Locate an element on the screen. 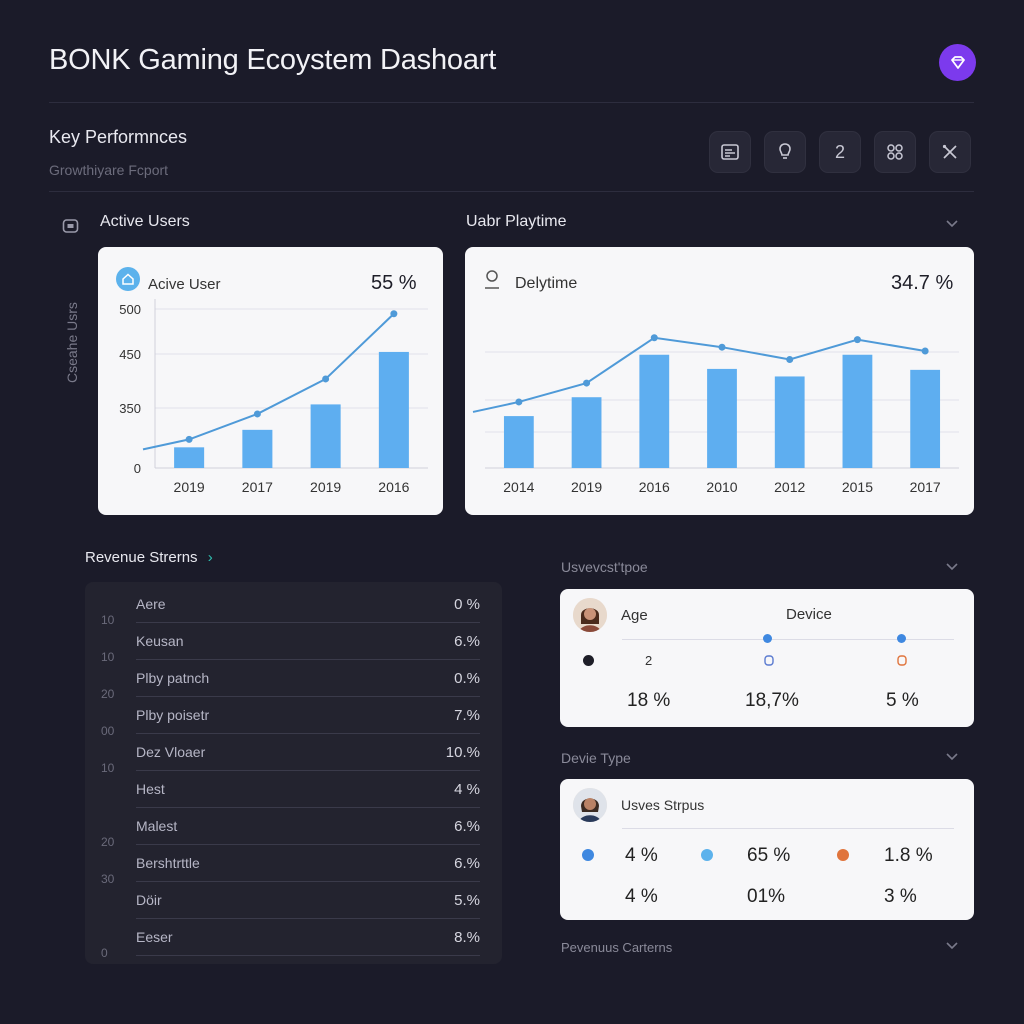 Image resolution: width=1024 pixels, height=1024 pixels. footer-label: Pevenuus Carterns is located at coordinates (617, 947).